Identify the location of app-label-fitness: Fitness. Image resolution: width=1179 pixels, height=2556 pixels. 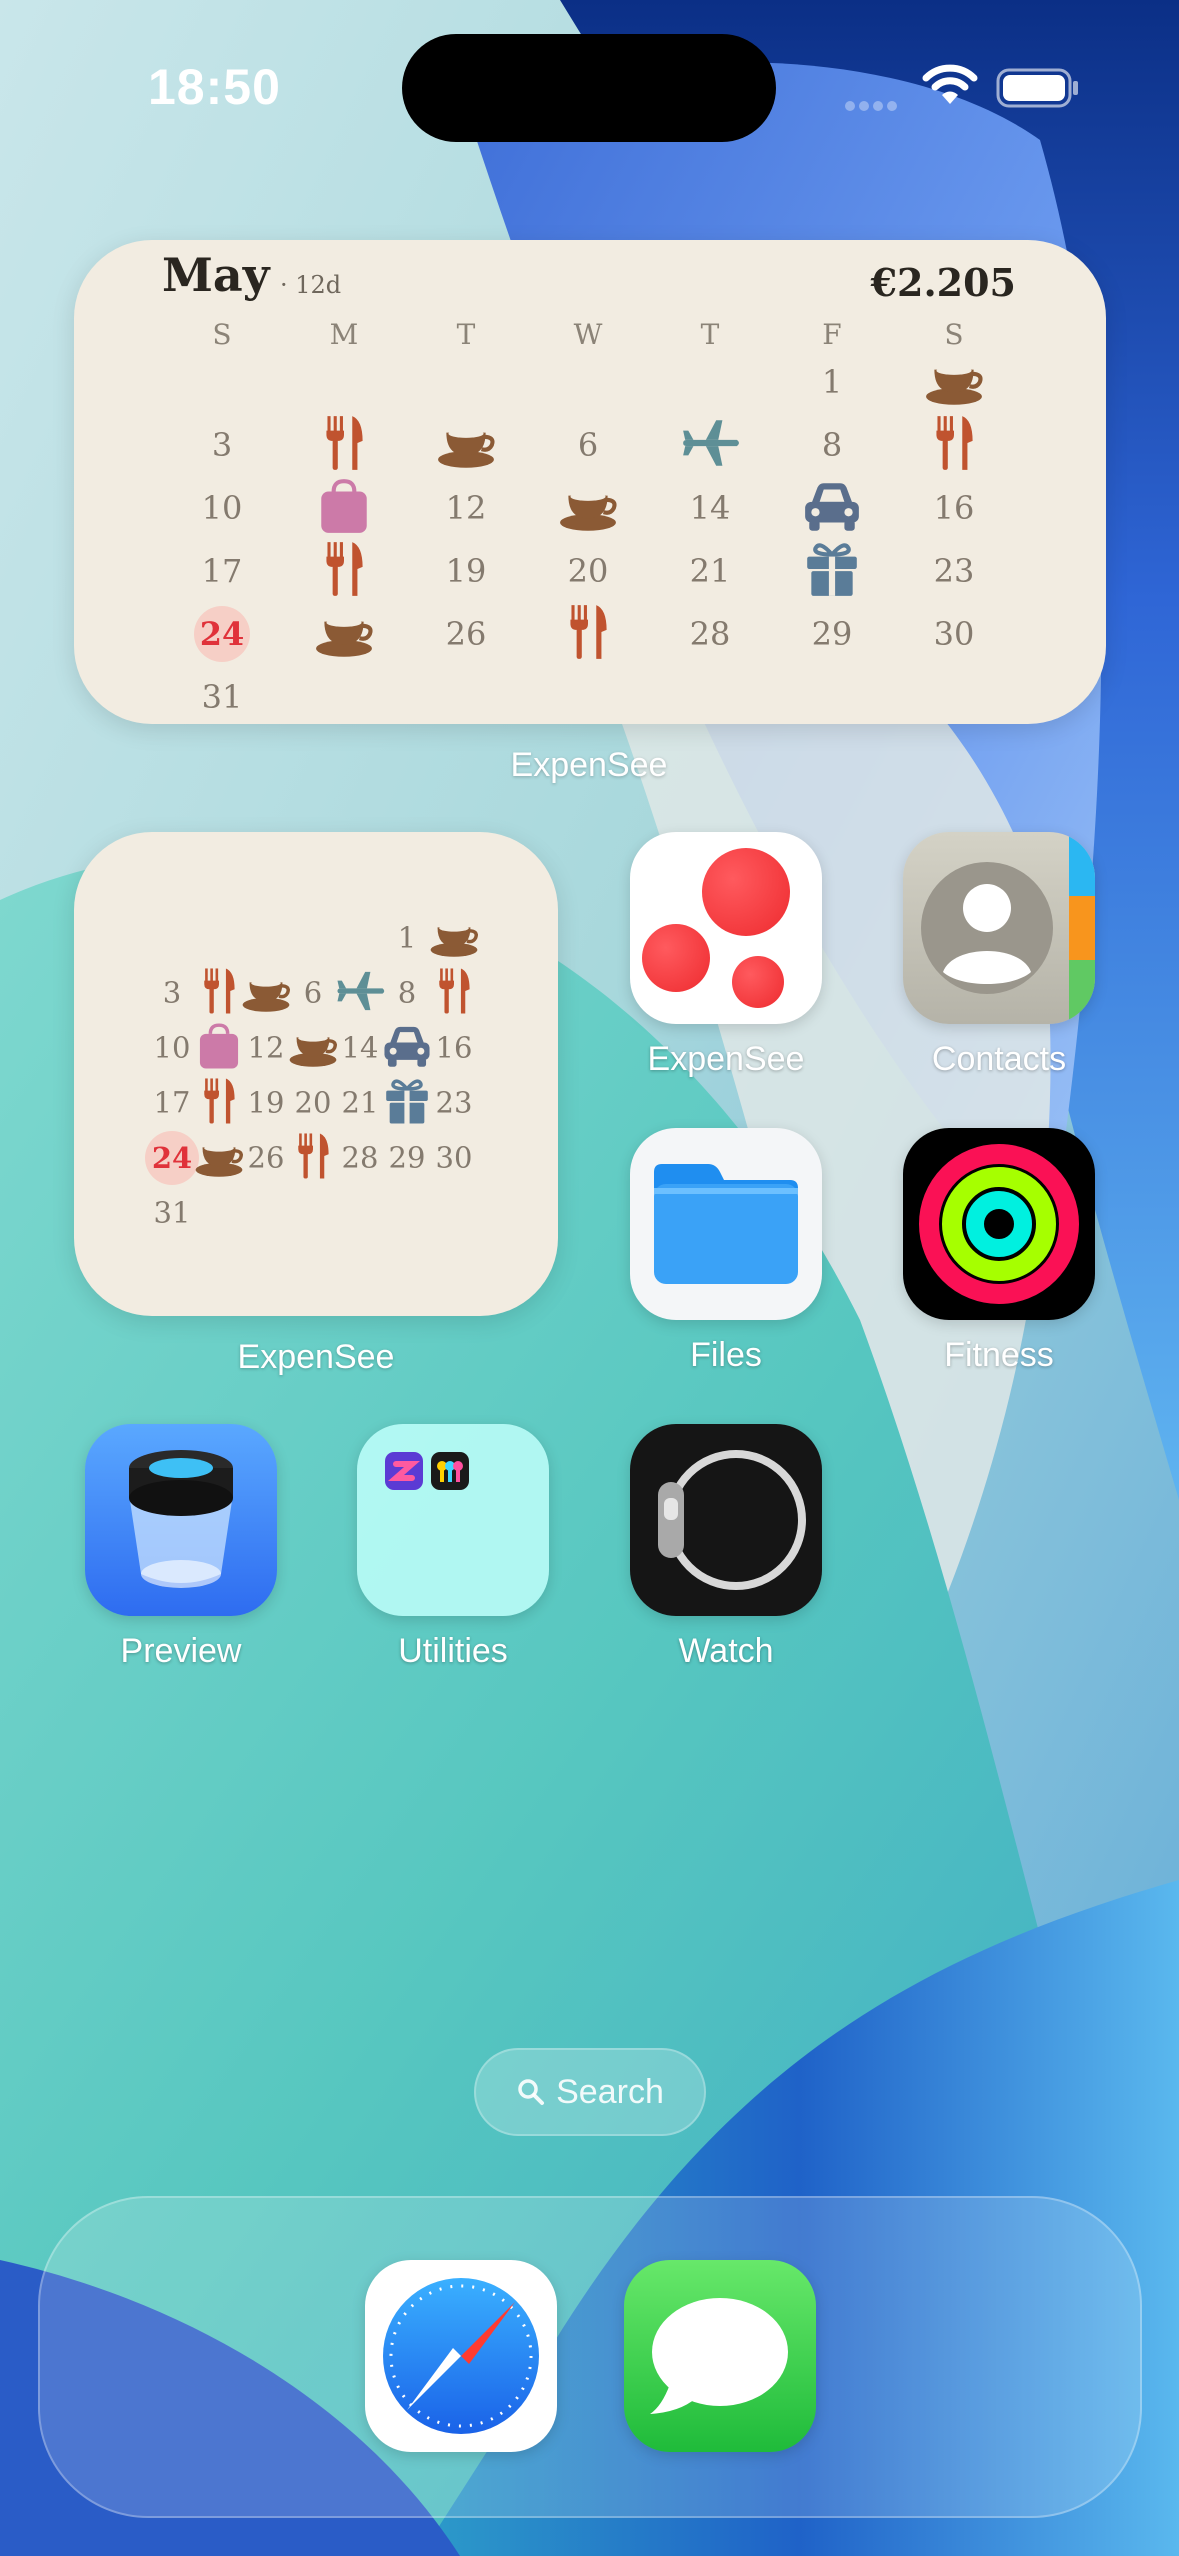
(999, 1355).